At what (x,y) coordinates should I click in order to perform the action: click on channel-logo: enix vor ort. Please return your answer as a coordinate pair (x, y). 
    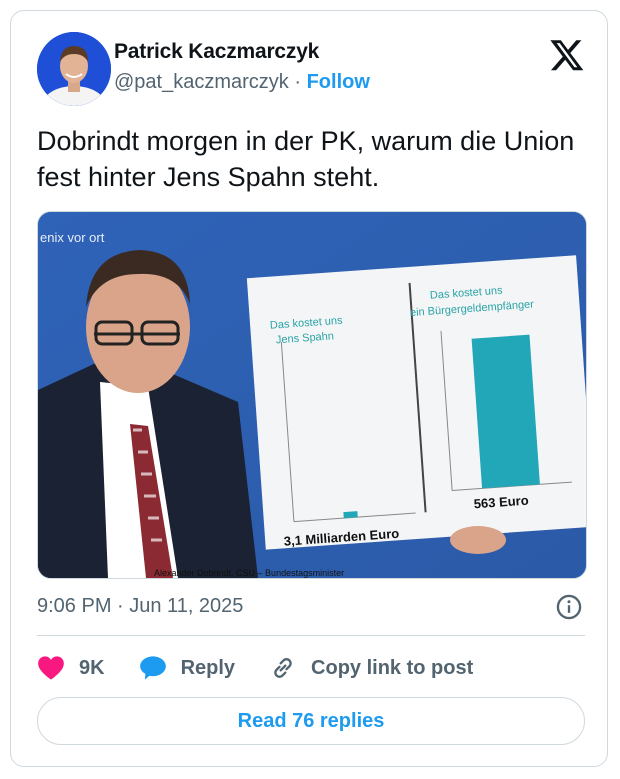
    Looking at the image, I should click on (72, 237).